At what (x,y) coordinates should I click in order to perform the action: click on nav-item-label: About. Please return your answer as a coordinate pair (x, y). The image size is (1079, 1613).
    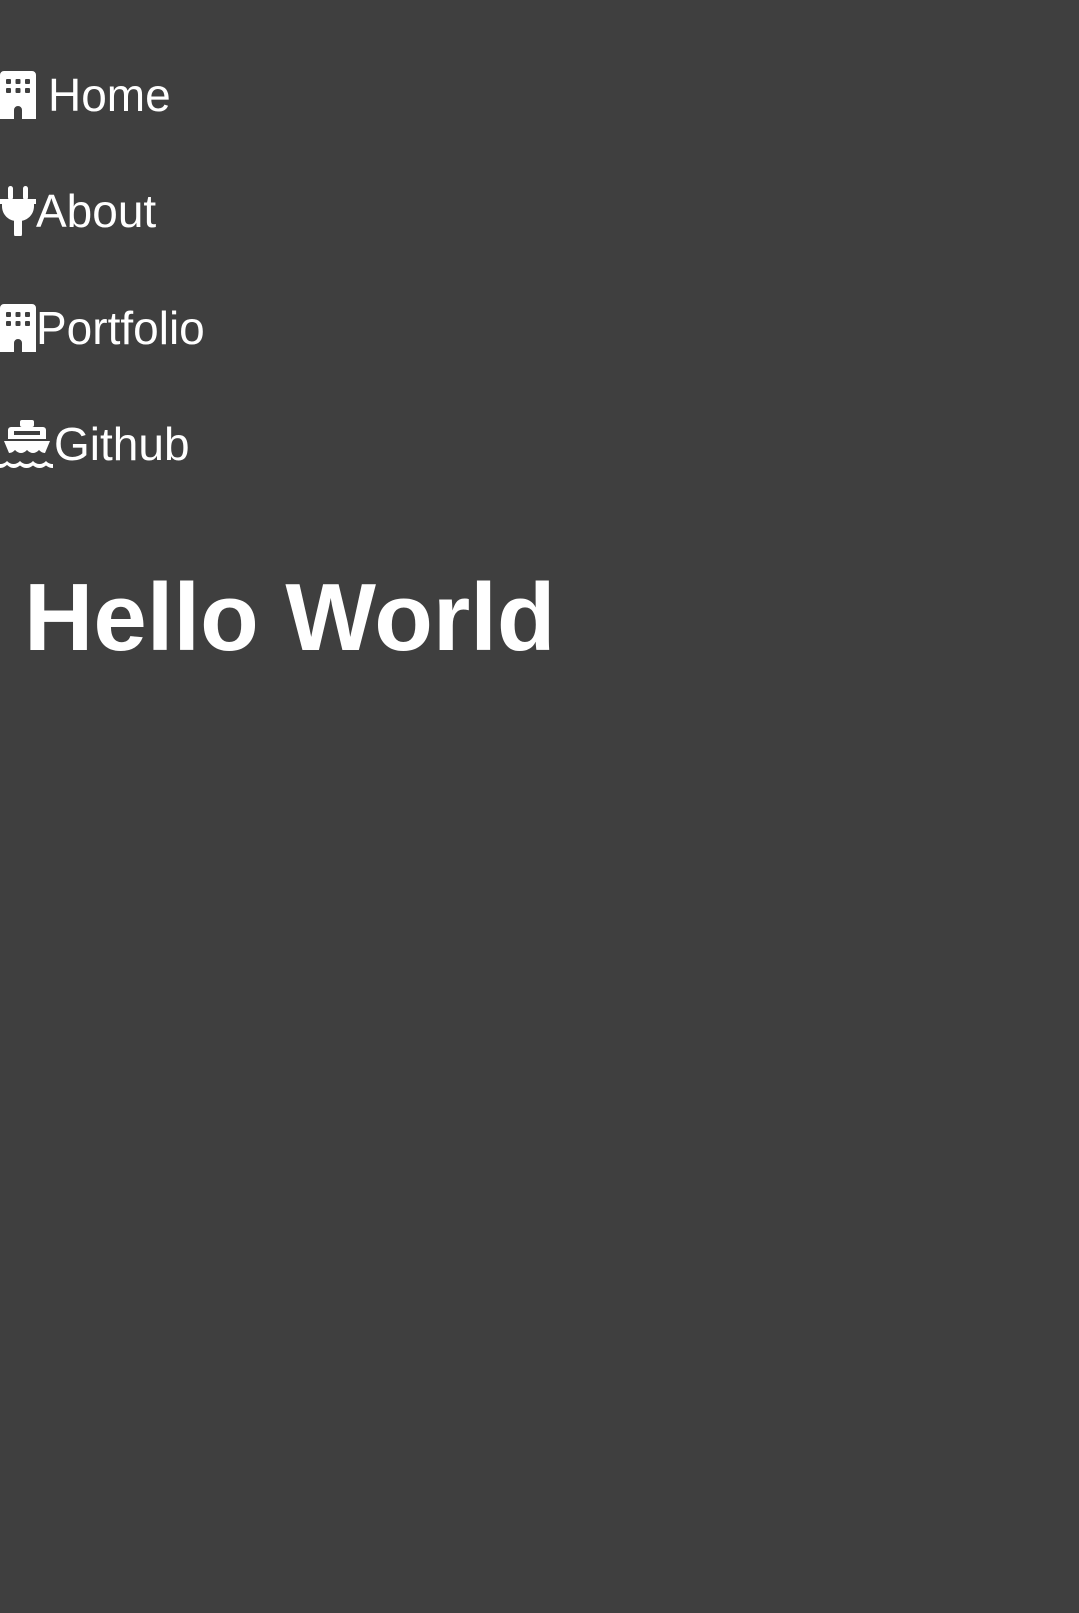
    Looking at the image, I should click on (96, 211).